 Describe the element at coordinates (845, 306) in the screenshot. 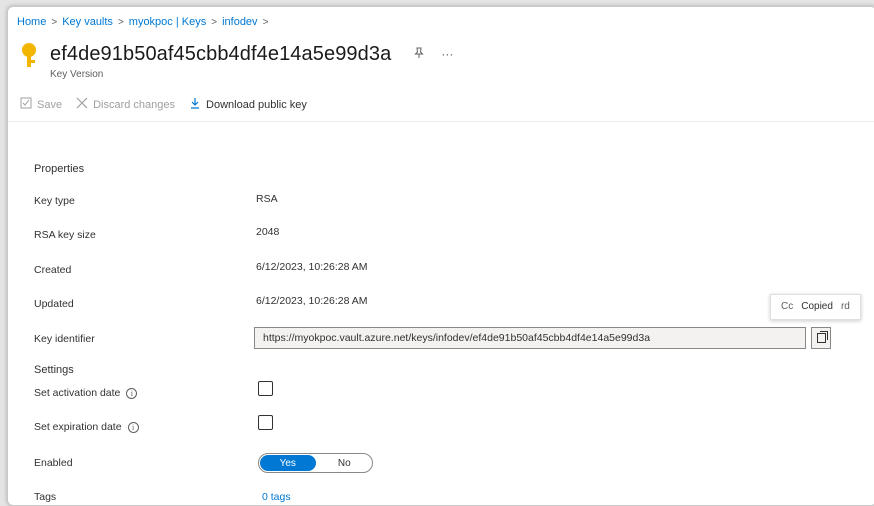

I see `tooltip-underlay-right: rd` at that location.